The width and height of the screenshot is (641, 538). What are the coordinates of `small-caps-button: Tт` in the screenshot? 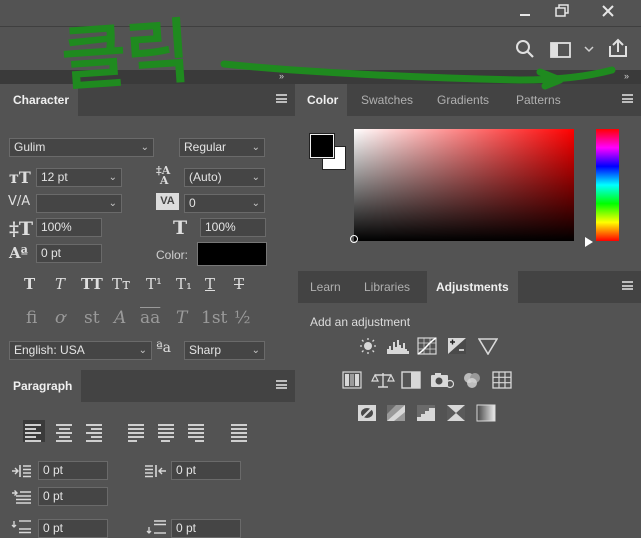 It's located at (121, 284).